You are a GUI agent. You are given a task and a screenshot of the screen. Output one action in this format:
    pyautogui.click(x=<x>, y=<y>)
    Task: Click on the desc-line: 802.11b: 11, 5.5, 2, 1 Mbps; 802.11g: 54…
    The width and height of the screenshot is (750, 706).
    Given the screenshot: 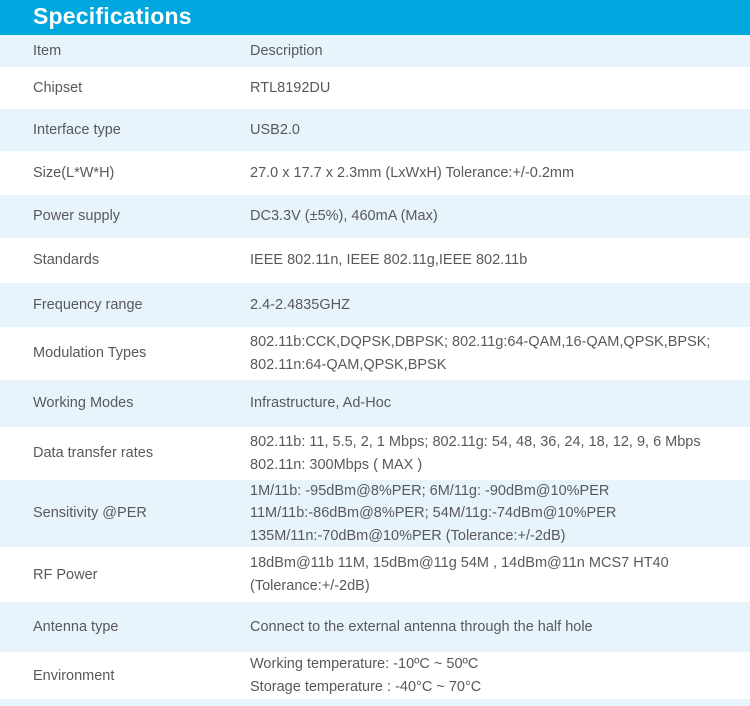 What is the action you would take?
    pyautogui.click(x=475, y=442)
    